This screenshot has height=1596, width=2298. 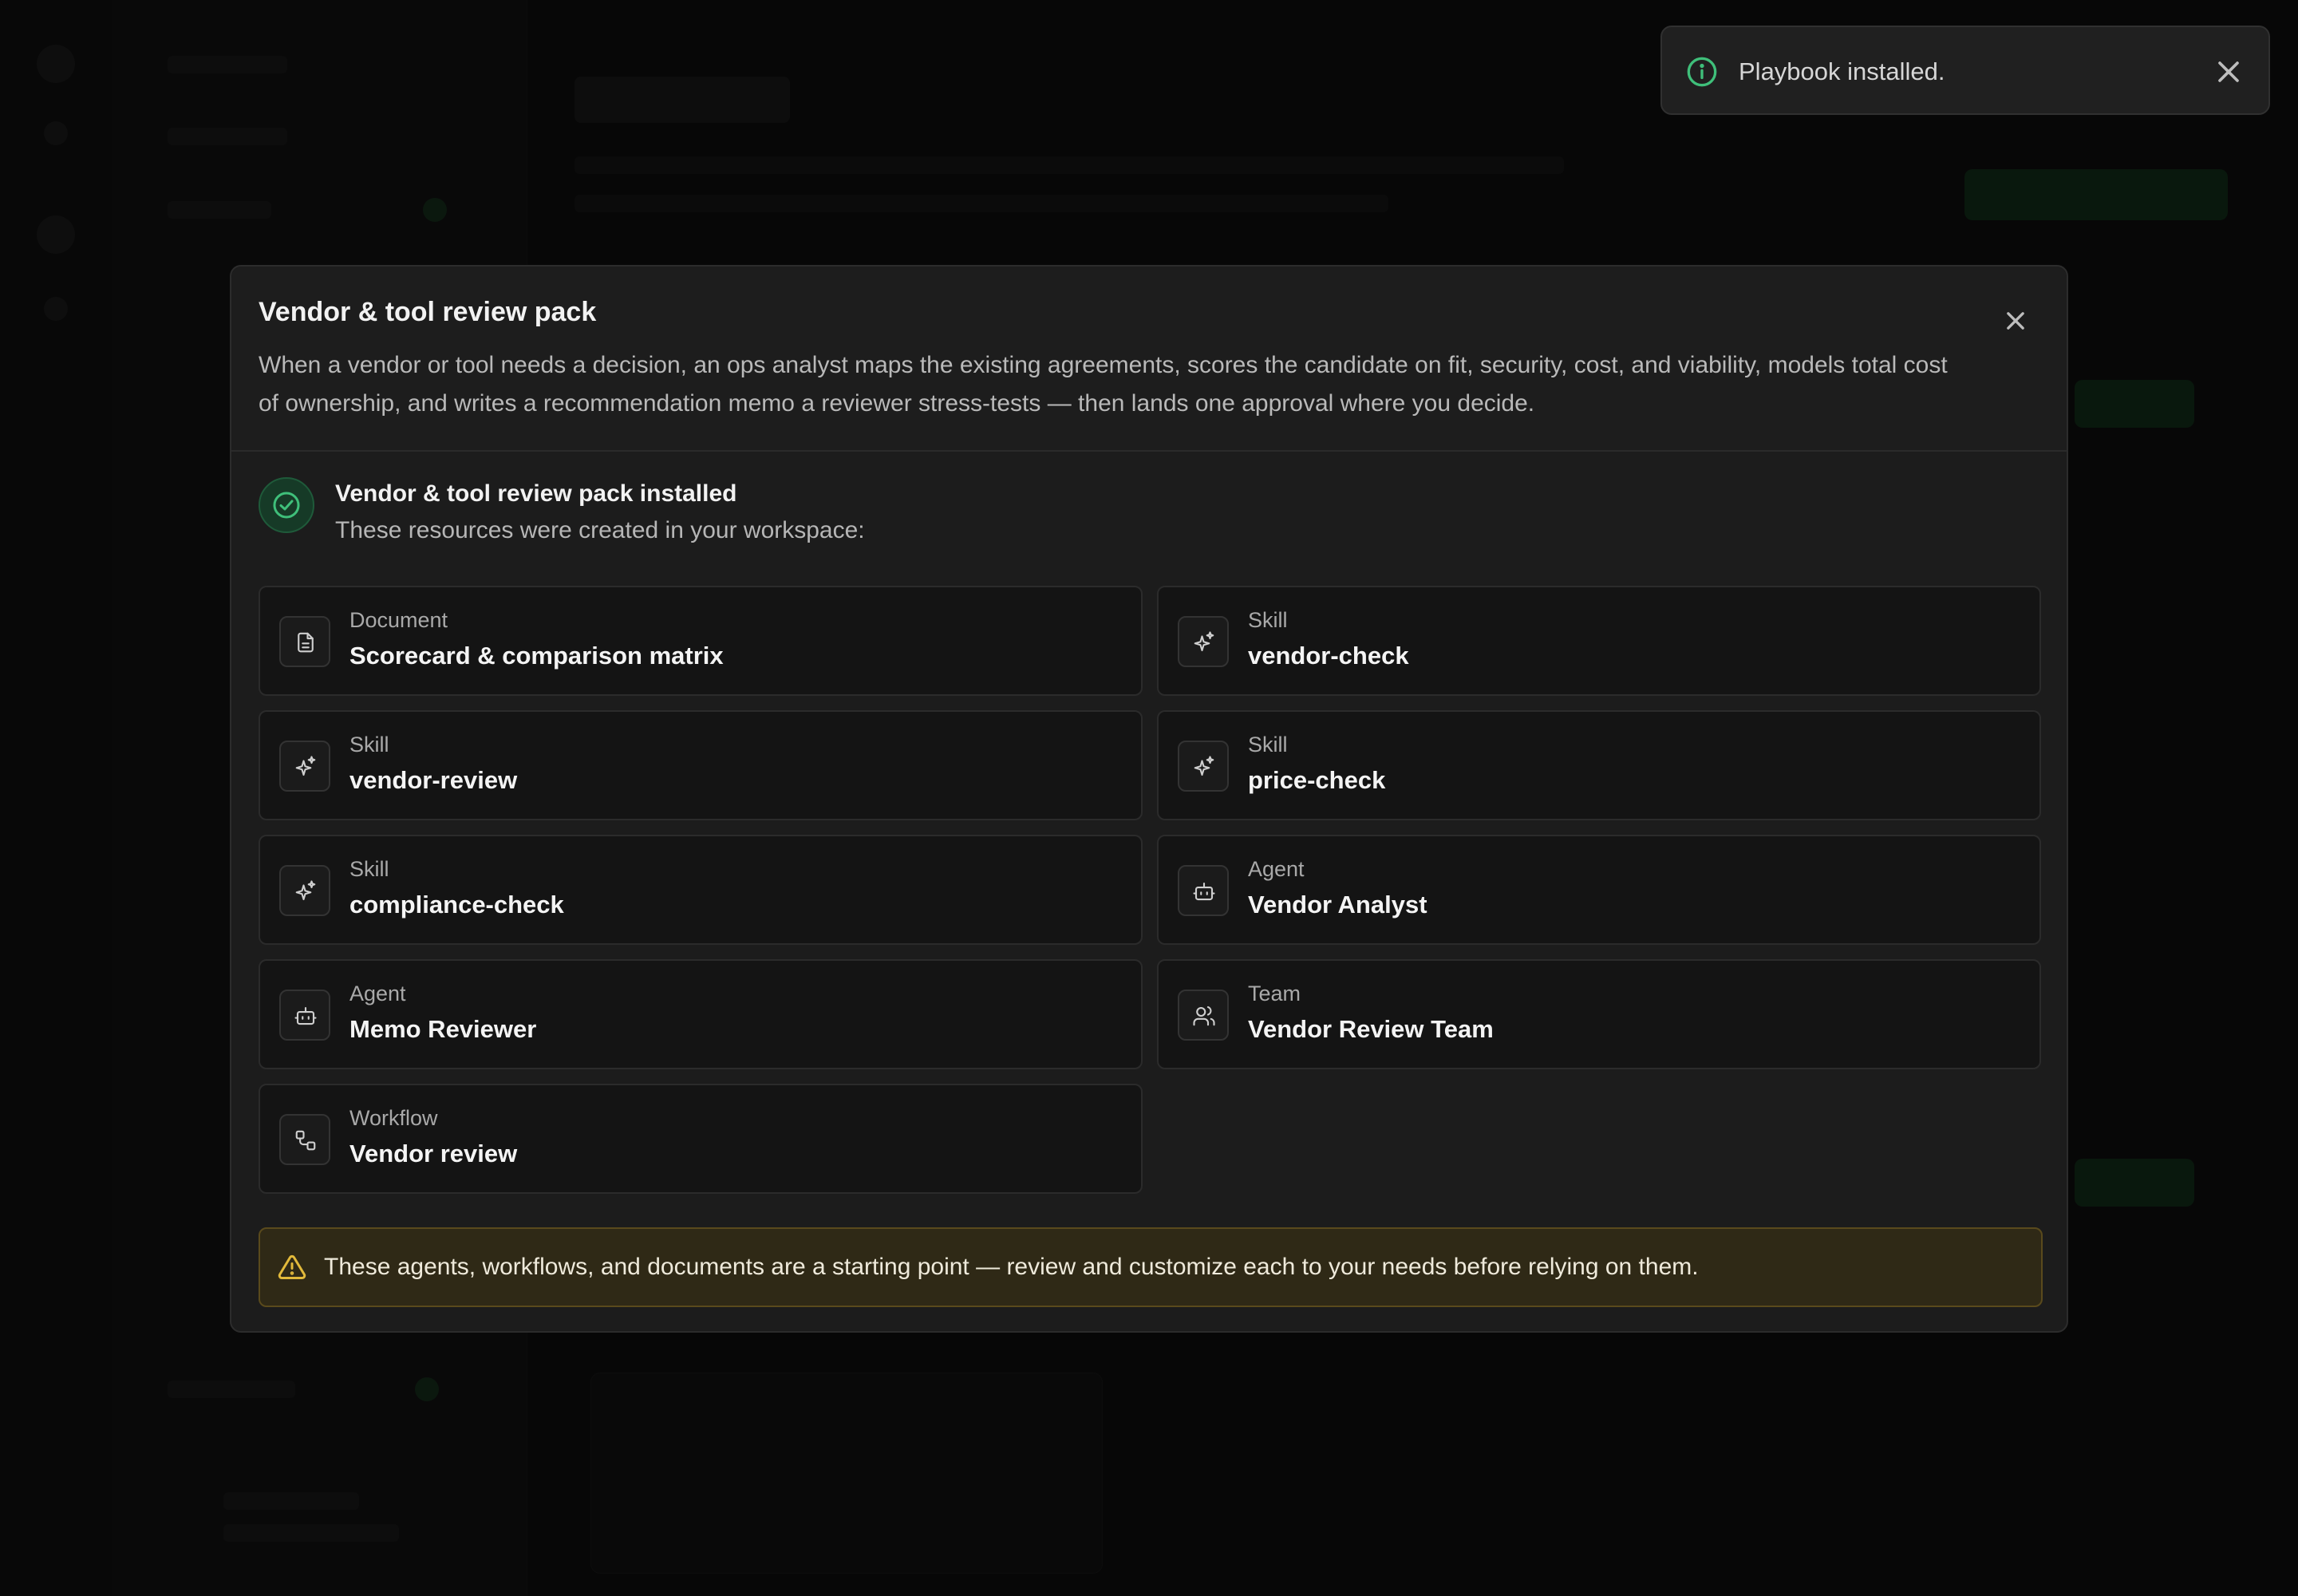 What do you see at coordinates (536, 494) in the screenshot?
I see `install-success-title: Vendor & tool review pack installed` at bounding box center [536, 494].